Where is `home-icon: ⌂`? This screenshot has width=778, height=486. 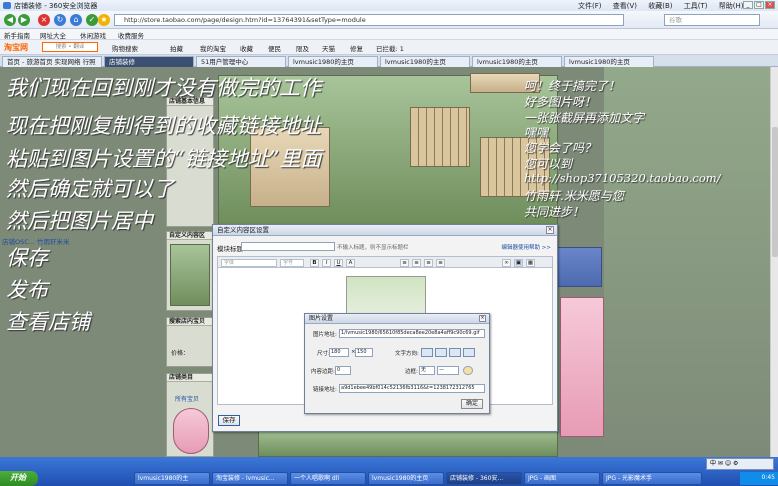 home-icon: ⌂ is located at coordinates (76, 20).